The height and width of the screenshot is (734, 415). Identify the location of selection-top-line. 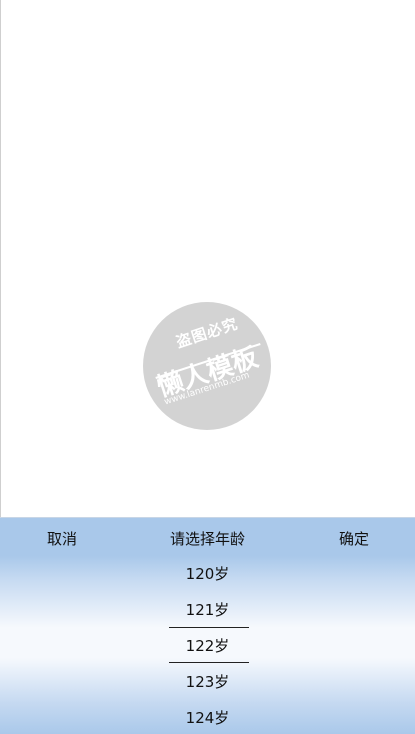
(209, 627).